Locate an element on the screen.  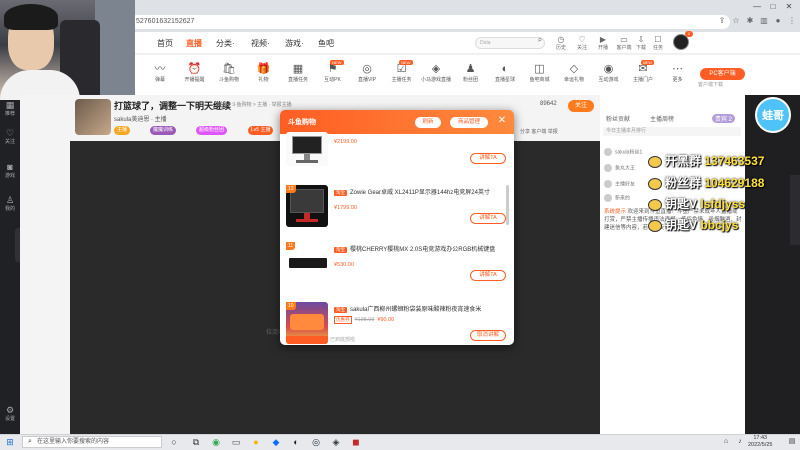
product-item: ¥2199.00 讲解TA is located at coordinates (396, 158).